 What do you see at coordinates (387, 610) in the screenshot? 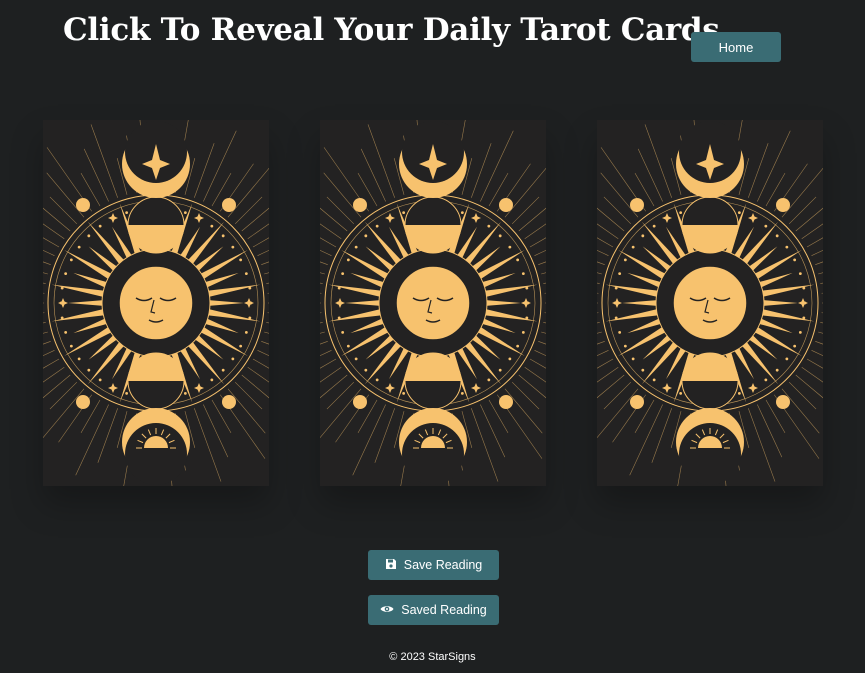
I see `eye-icon` at bounding box center [387, 610].